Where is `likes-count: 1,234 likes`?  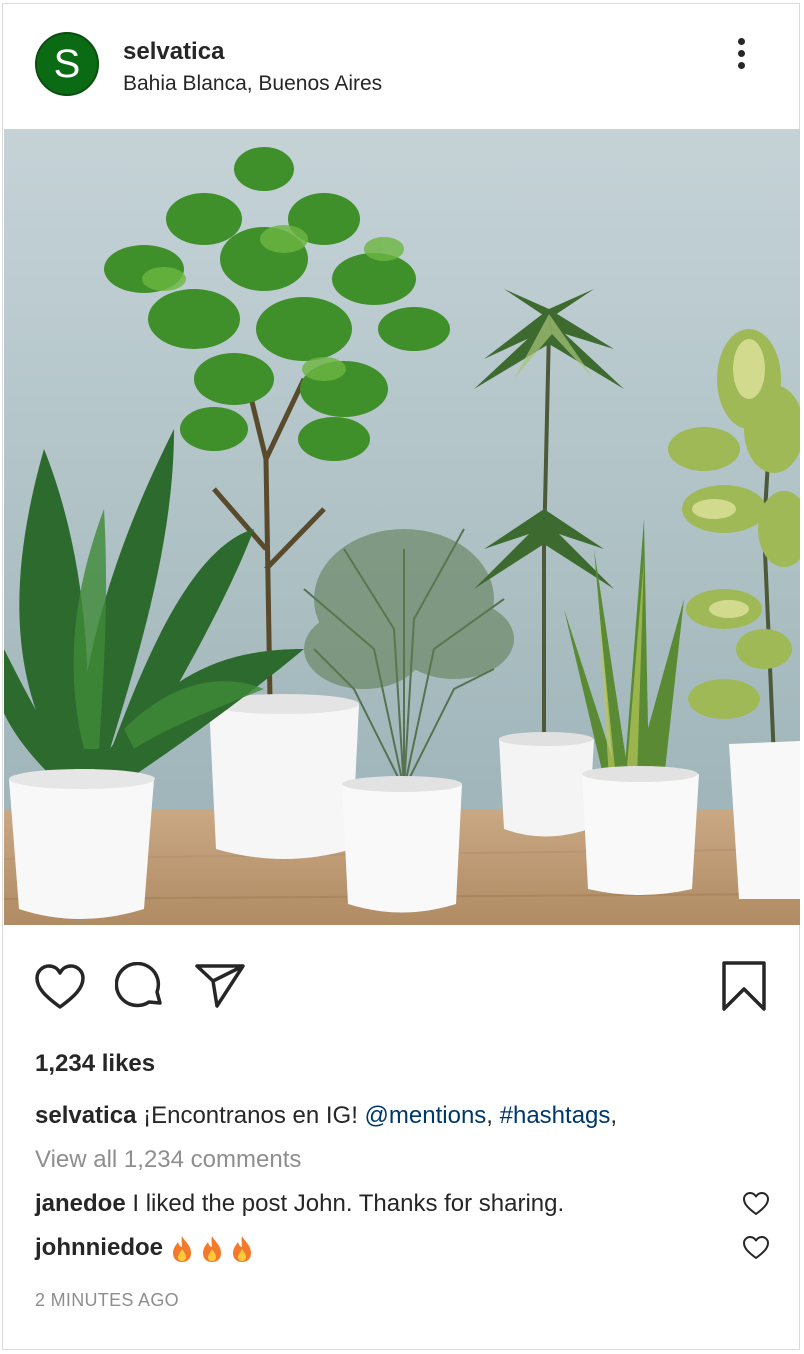 likes-count: 1,234 likes is located at coordinates (95, 1064).